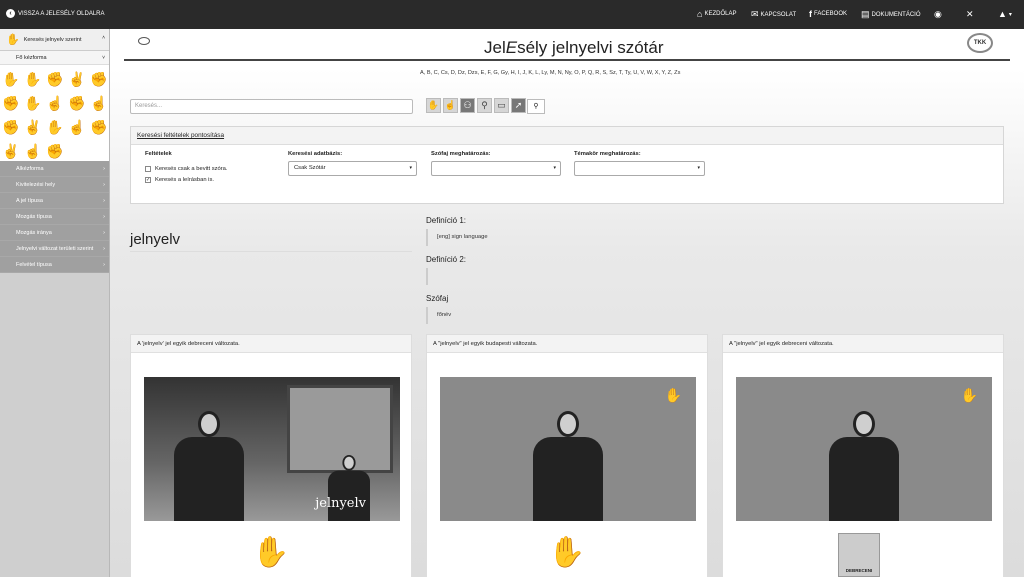 This screenshot has width=1024, height=577. What do you see at coordinates (567, 60) in the screenshot?
I see `title-divider` at bounding box center [567, 60].